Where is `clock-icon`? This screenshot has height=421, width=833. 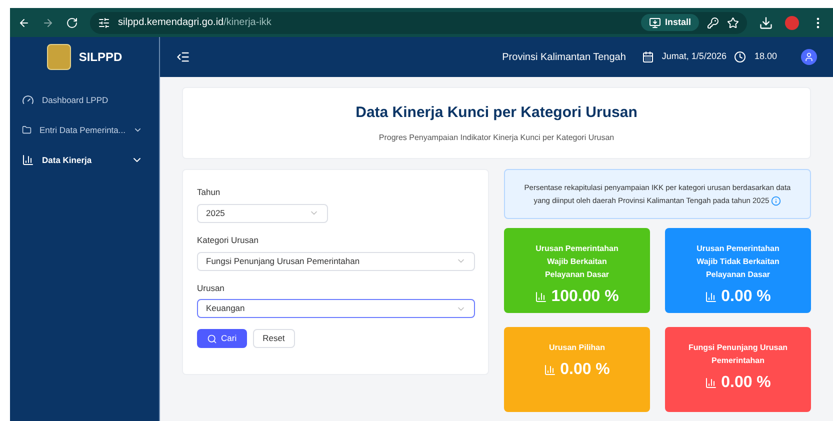 clock-icon is located at coordinates (740, 57).